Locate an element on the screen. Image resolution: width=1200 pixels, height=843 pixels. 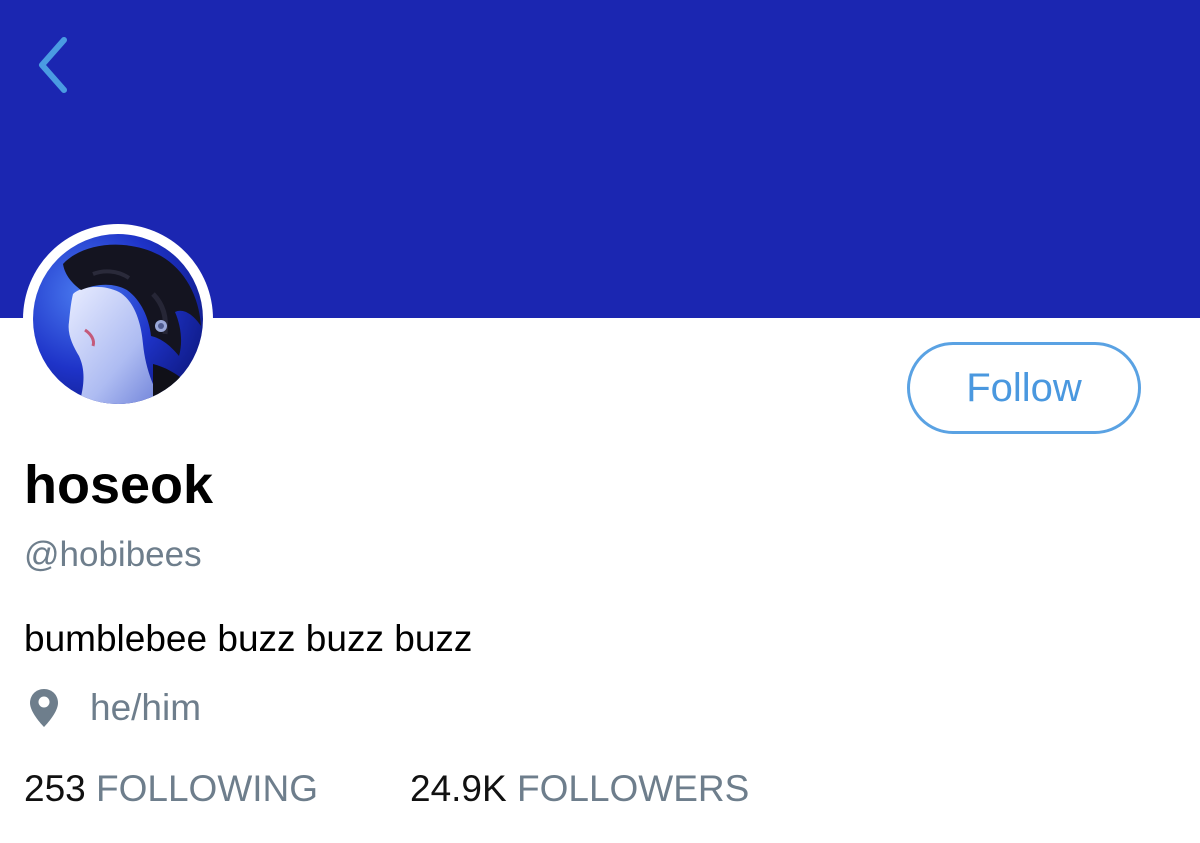
back-button is located at coordinates (57, 64).